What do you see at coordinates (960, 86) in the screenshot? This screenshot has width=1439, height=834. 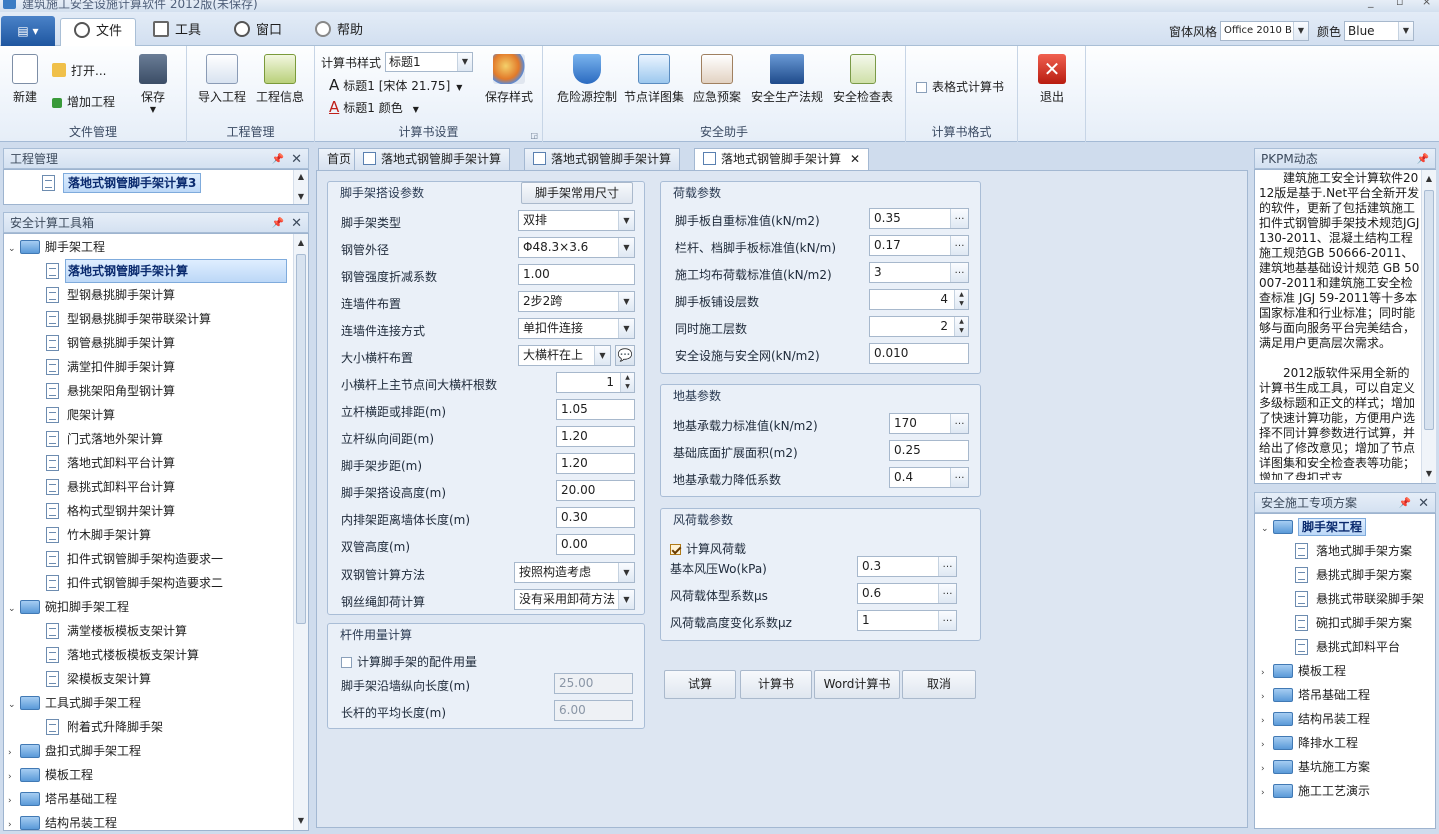 I see `table-book-checkbox: 表格式计算书` at bounding box center [960, 86].